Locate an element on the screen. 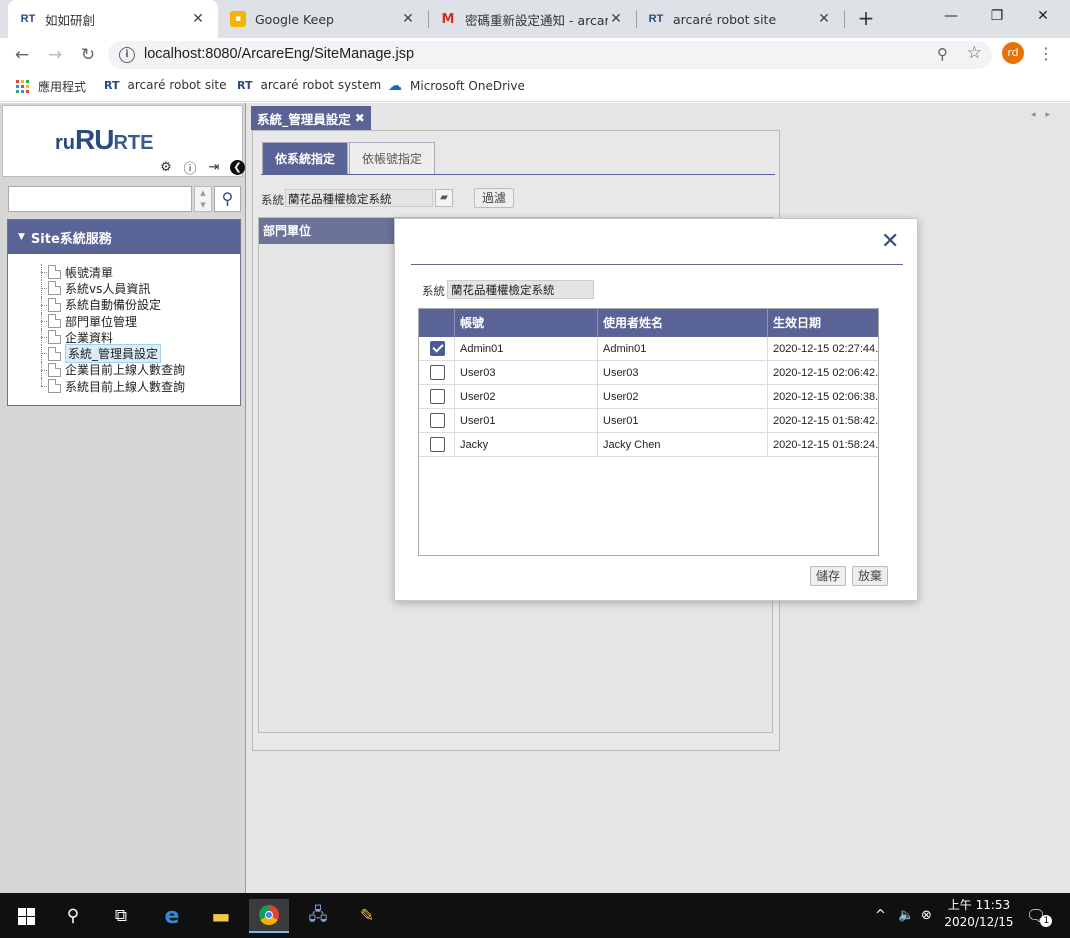 This screenshot has width=1070, height=938. forward-icon: → is located at coordinates (55, 55).